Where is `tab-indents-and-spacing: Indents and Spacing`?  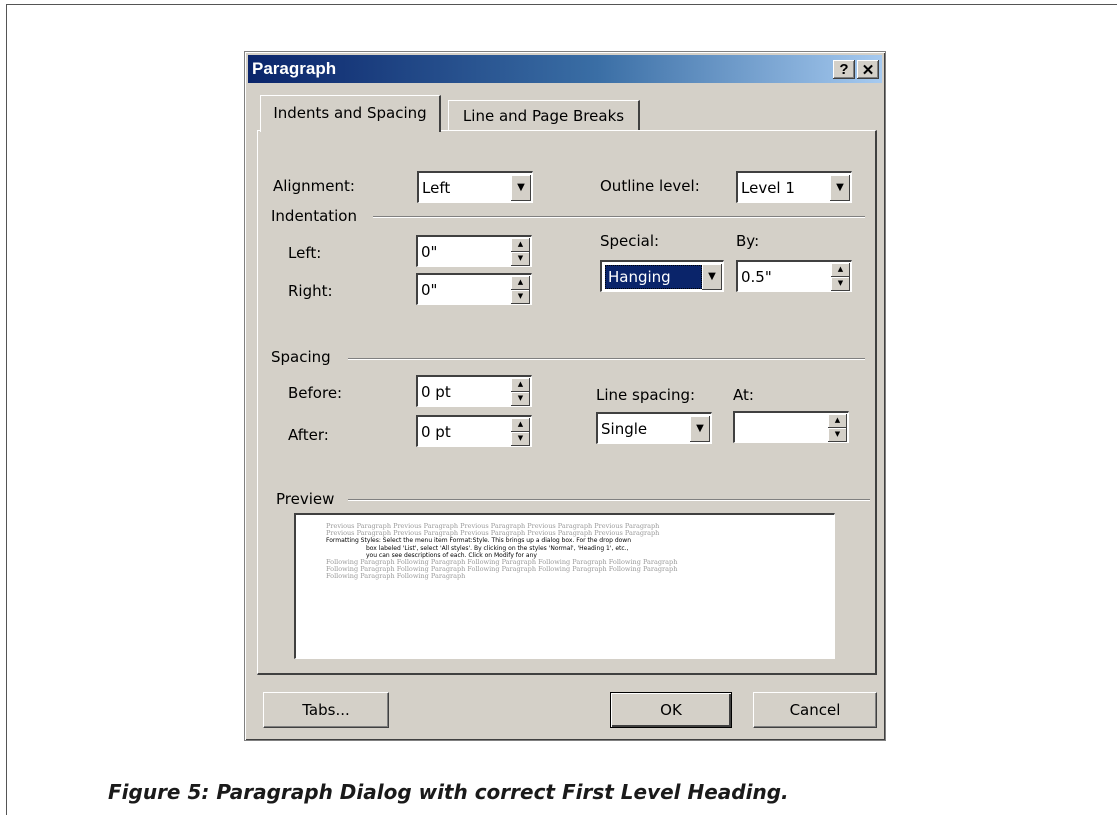 tab-indents-and-spacing: Indents and Spacing is located at coordinates (350, 113).